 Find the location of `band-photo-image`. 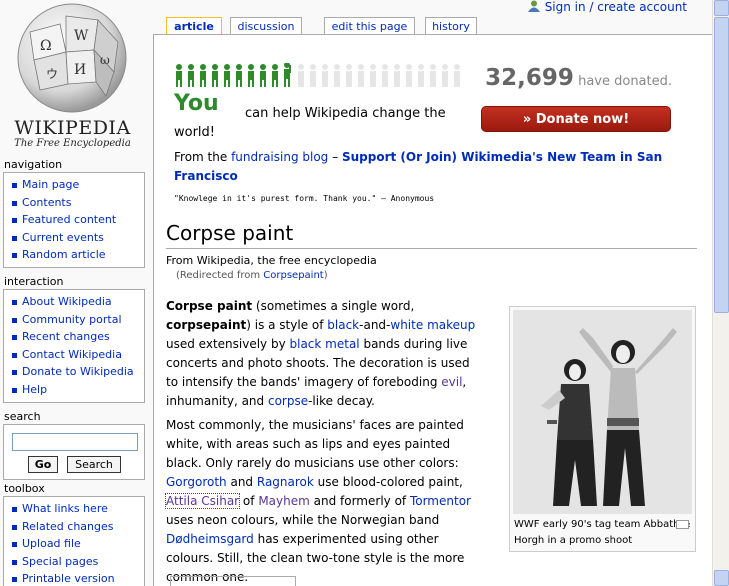

band-photo-image is located at coordinates (602, 412).